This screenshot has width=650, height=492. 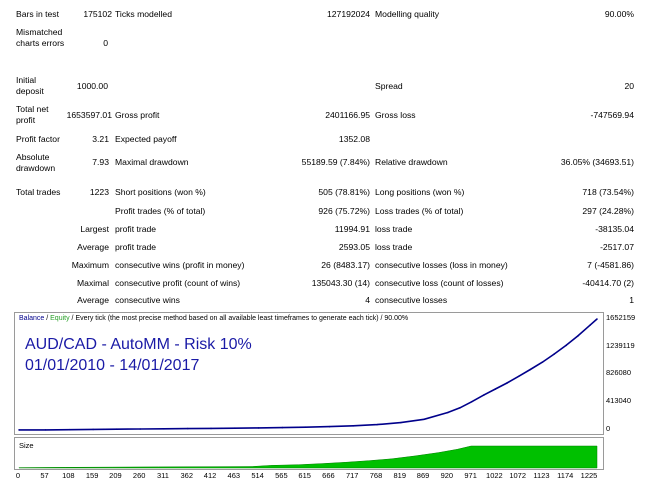 I want to click on x-tick-label: 0, so click(x=18, y=475).